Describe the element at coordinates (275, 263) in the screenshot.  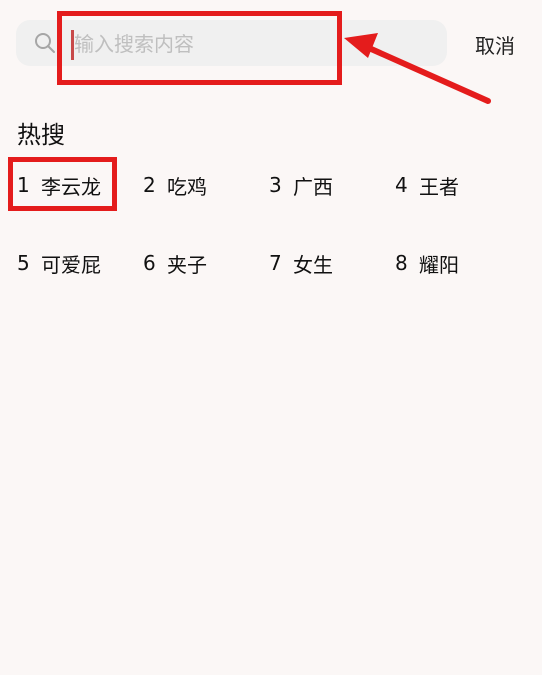
I see `hot-search-rank: 7` at that location.